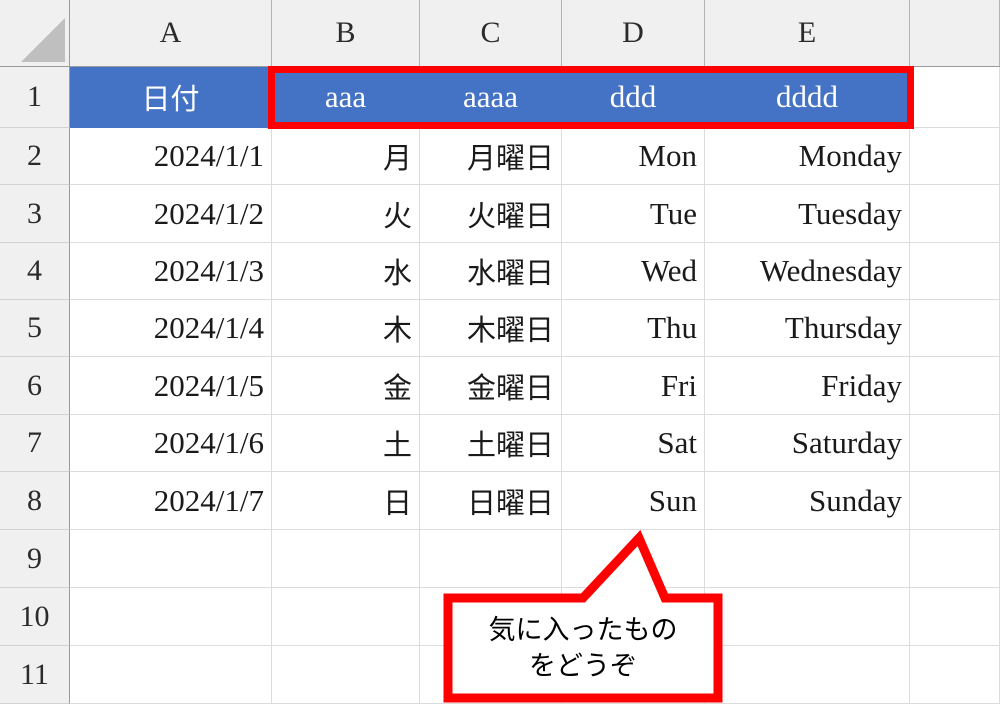 This screenshot has width=1000, height=712. I want to click on callout-line-1: 気に入ったもの, so click(583, 630).